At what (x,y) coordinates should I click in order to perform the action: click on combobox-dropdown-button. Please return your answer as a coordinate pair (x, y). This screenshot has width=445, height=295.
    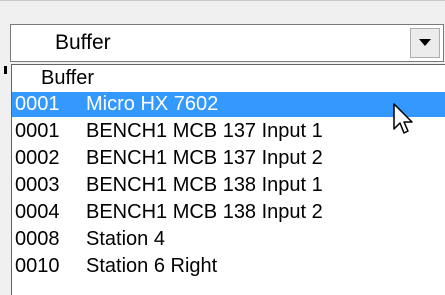
    Looking at the image, I should click on (425, 43).